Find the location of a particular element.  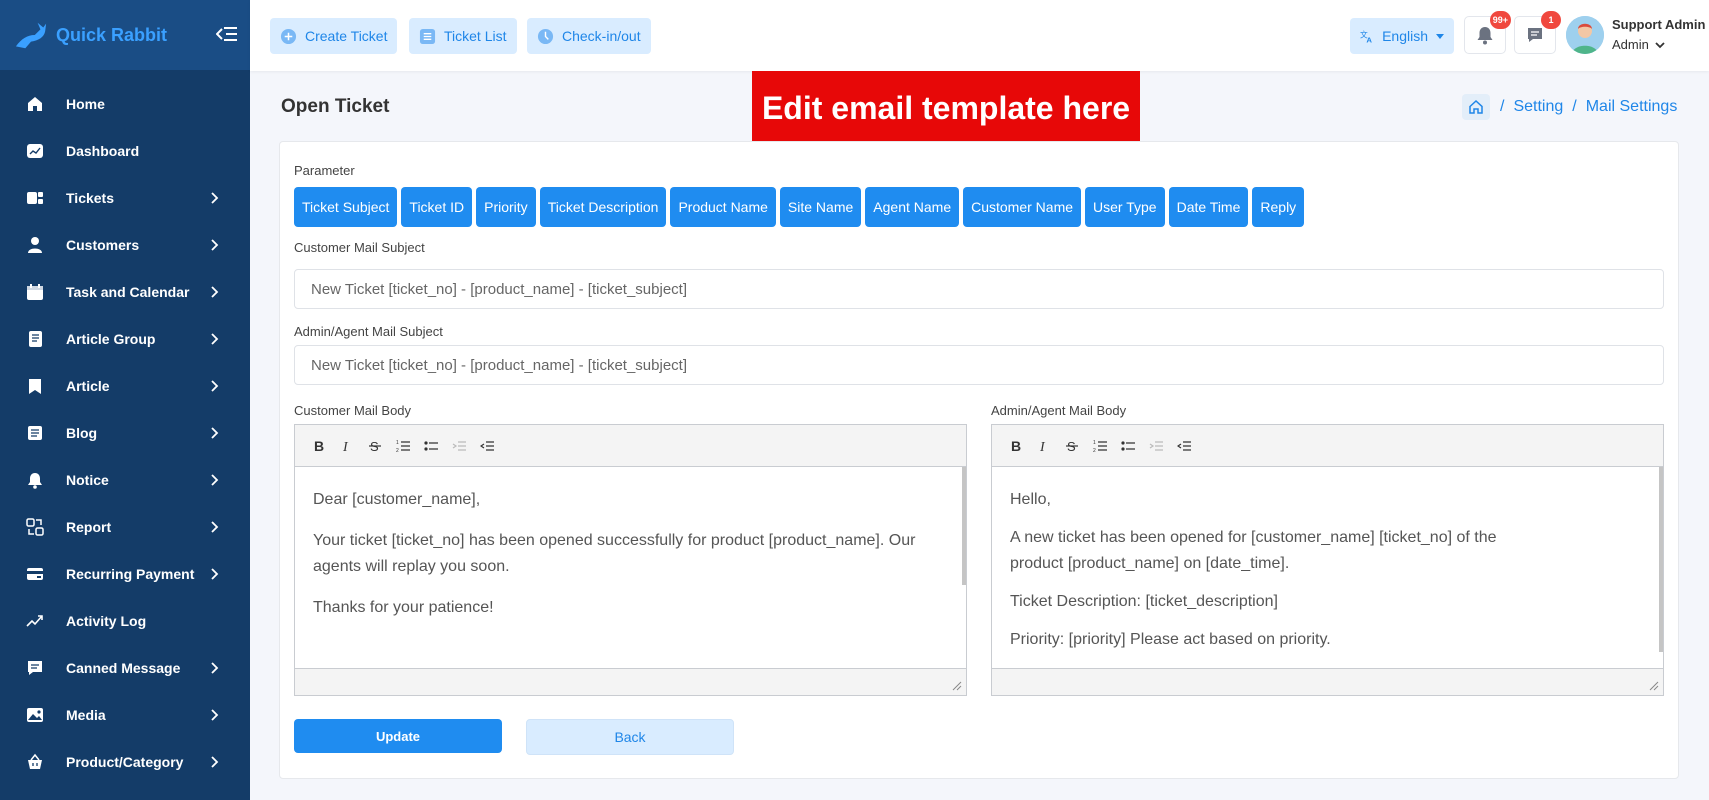

param-reply-button: Reply is located at coordinates (1278, 207).